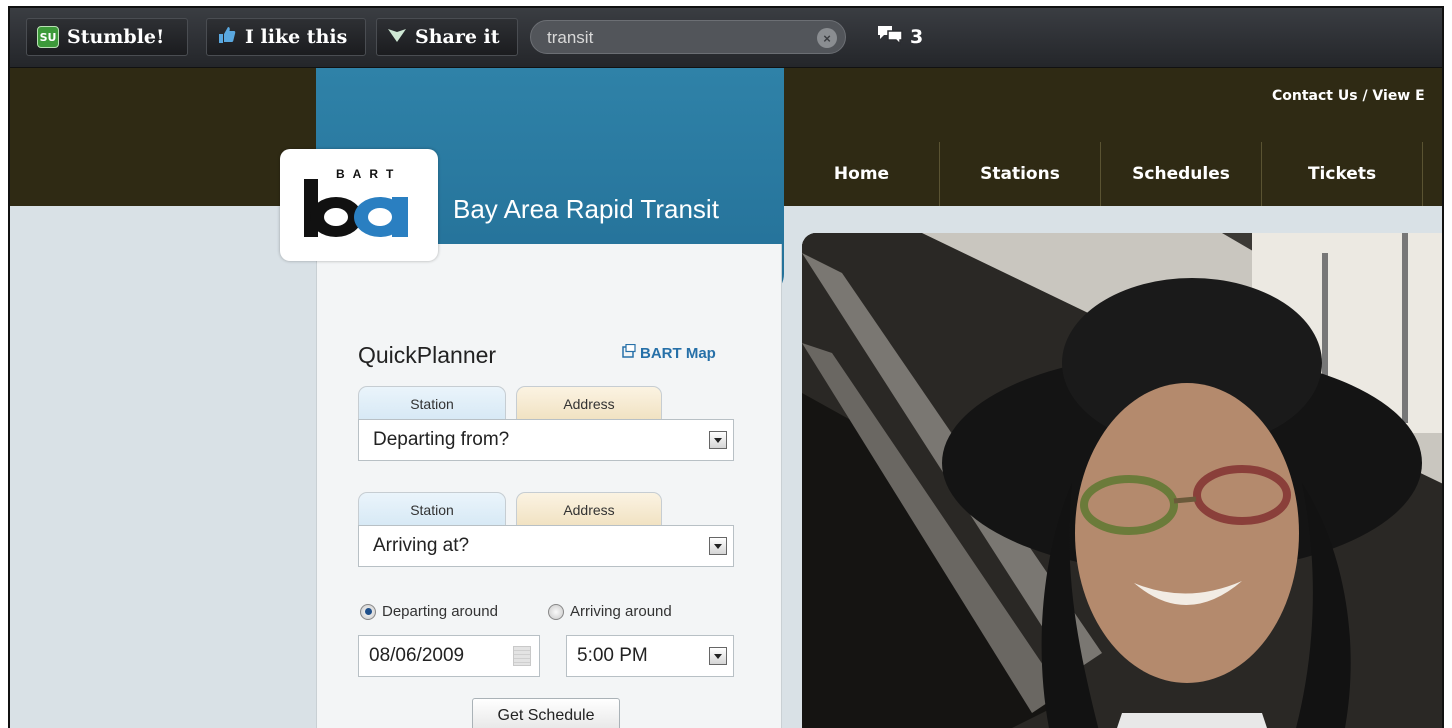 The width and height of the screenshot is (1452, 728). Describe the element at coordinates (421, 545) in the screenshot. I see `arriving-select-value: Arriving at?` at that location.